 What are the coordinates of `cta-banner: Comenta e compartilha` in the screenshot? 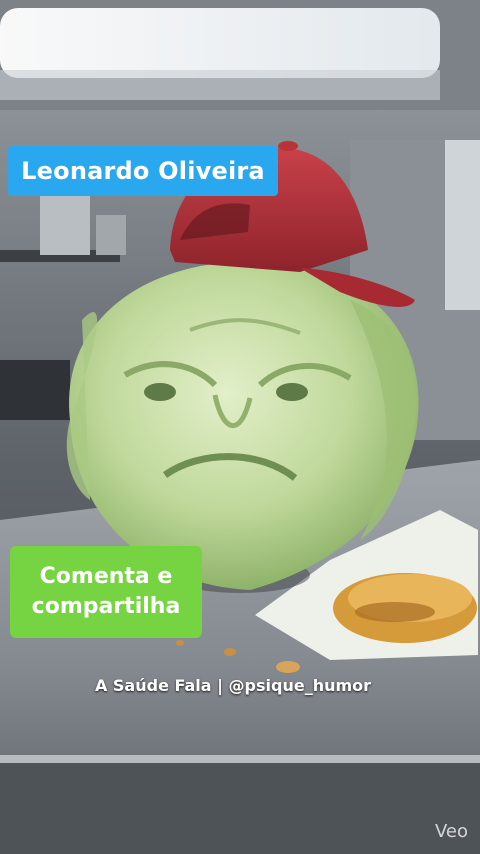 It's located at (106, 592).